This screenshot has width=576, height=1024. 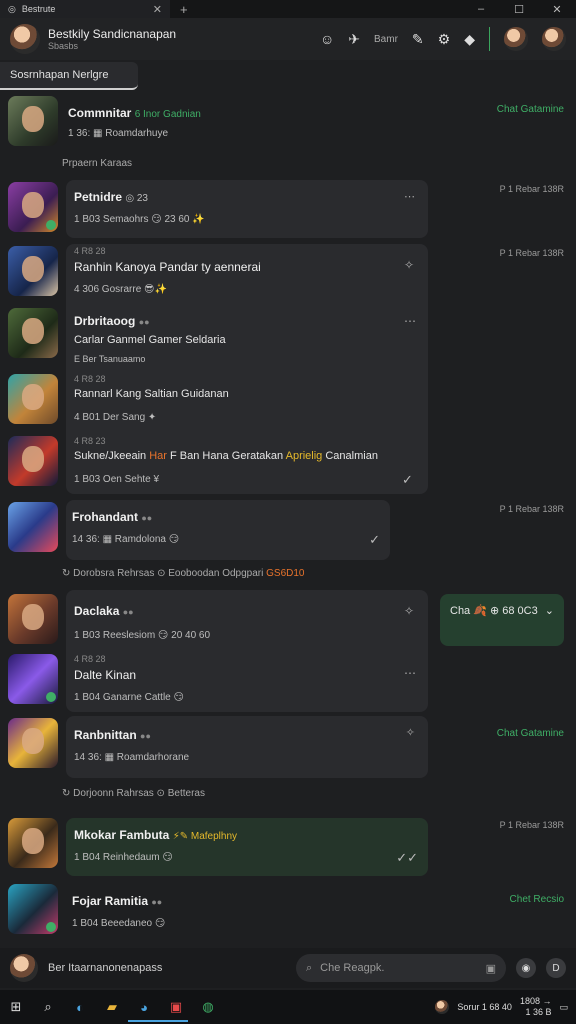 What do you see at coordinates (139, 219) in the screenshot?
I see `message-meta: 1 B03 Semaohrs 😏 23 60 ✨` at bounding box center [139, 219].